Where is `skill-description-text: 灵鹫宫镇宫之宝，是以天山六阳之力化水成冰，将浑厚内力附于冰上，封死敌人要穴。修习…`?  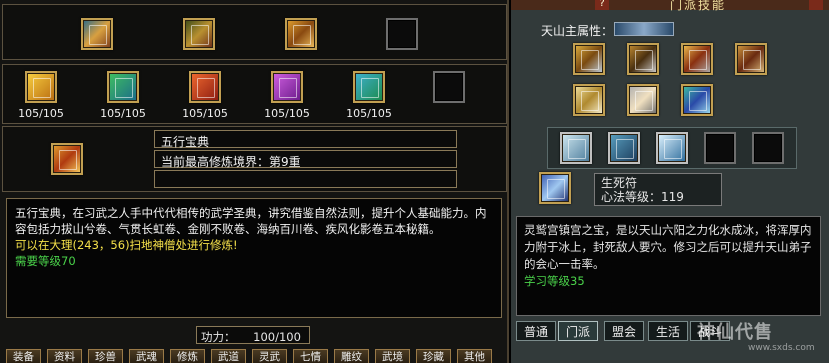 skill-description-text: 灵鹫宫镇宫之宝，是以天山六阳之力化水成冰，将浑厚内力附于冰上，封死敌人要穴。修习… is located at coordinates (668, 247).